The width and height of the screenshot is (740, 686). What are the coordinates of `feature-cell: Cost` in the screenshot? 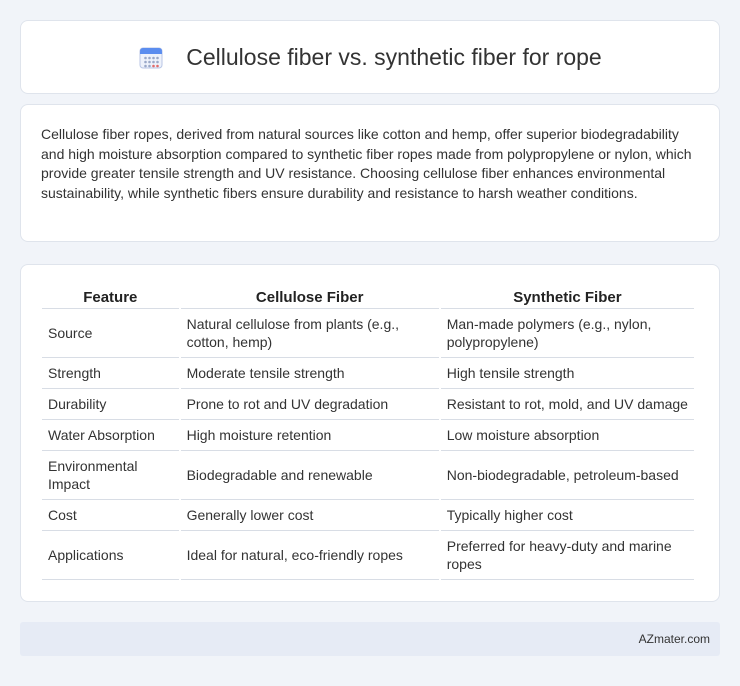 It's located at (110, 515).